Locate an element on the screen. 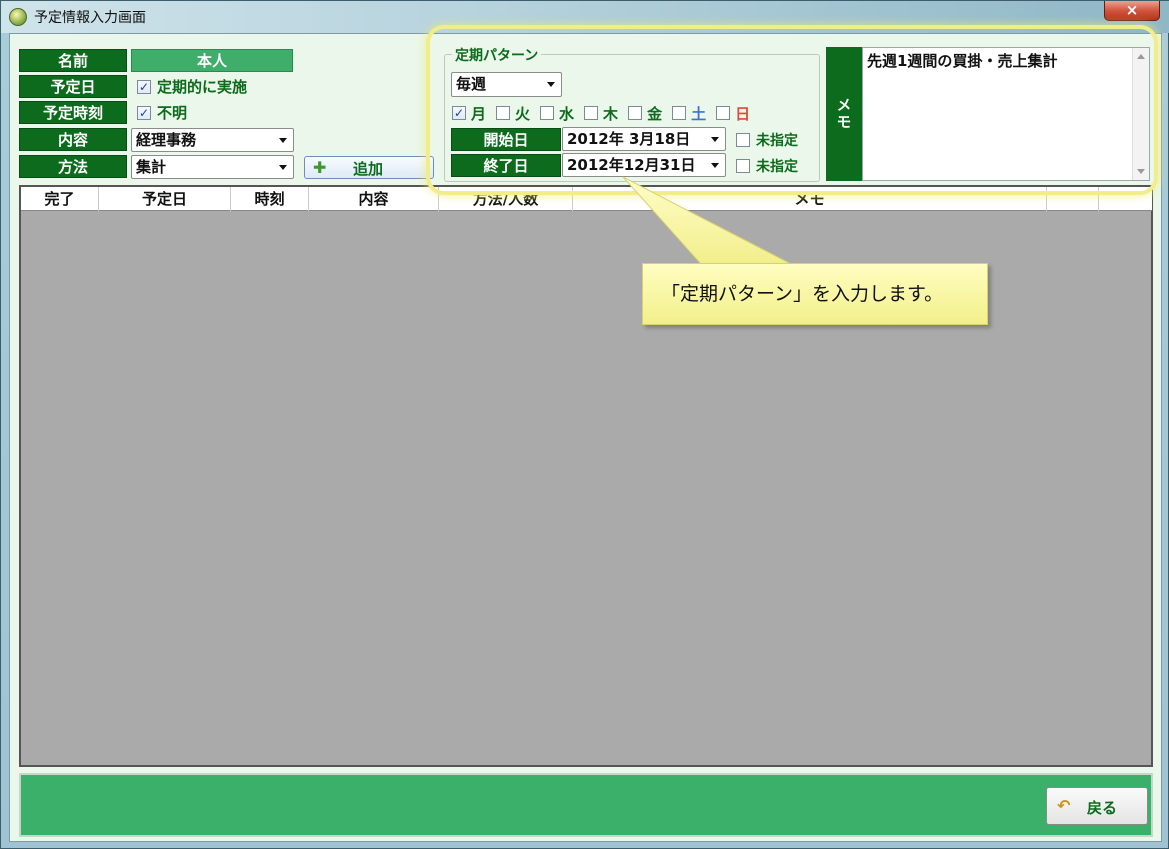  footer-bar: ↶ 戻る is located at coordinates (586, 805).